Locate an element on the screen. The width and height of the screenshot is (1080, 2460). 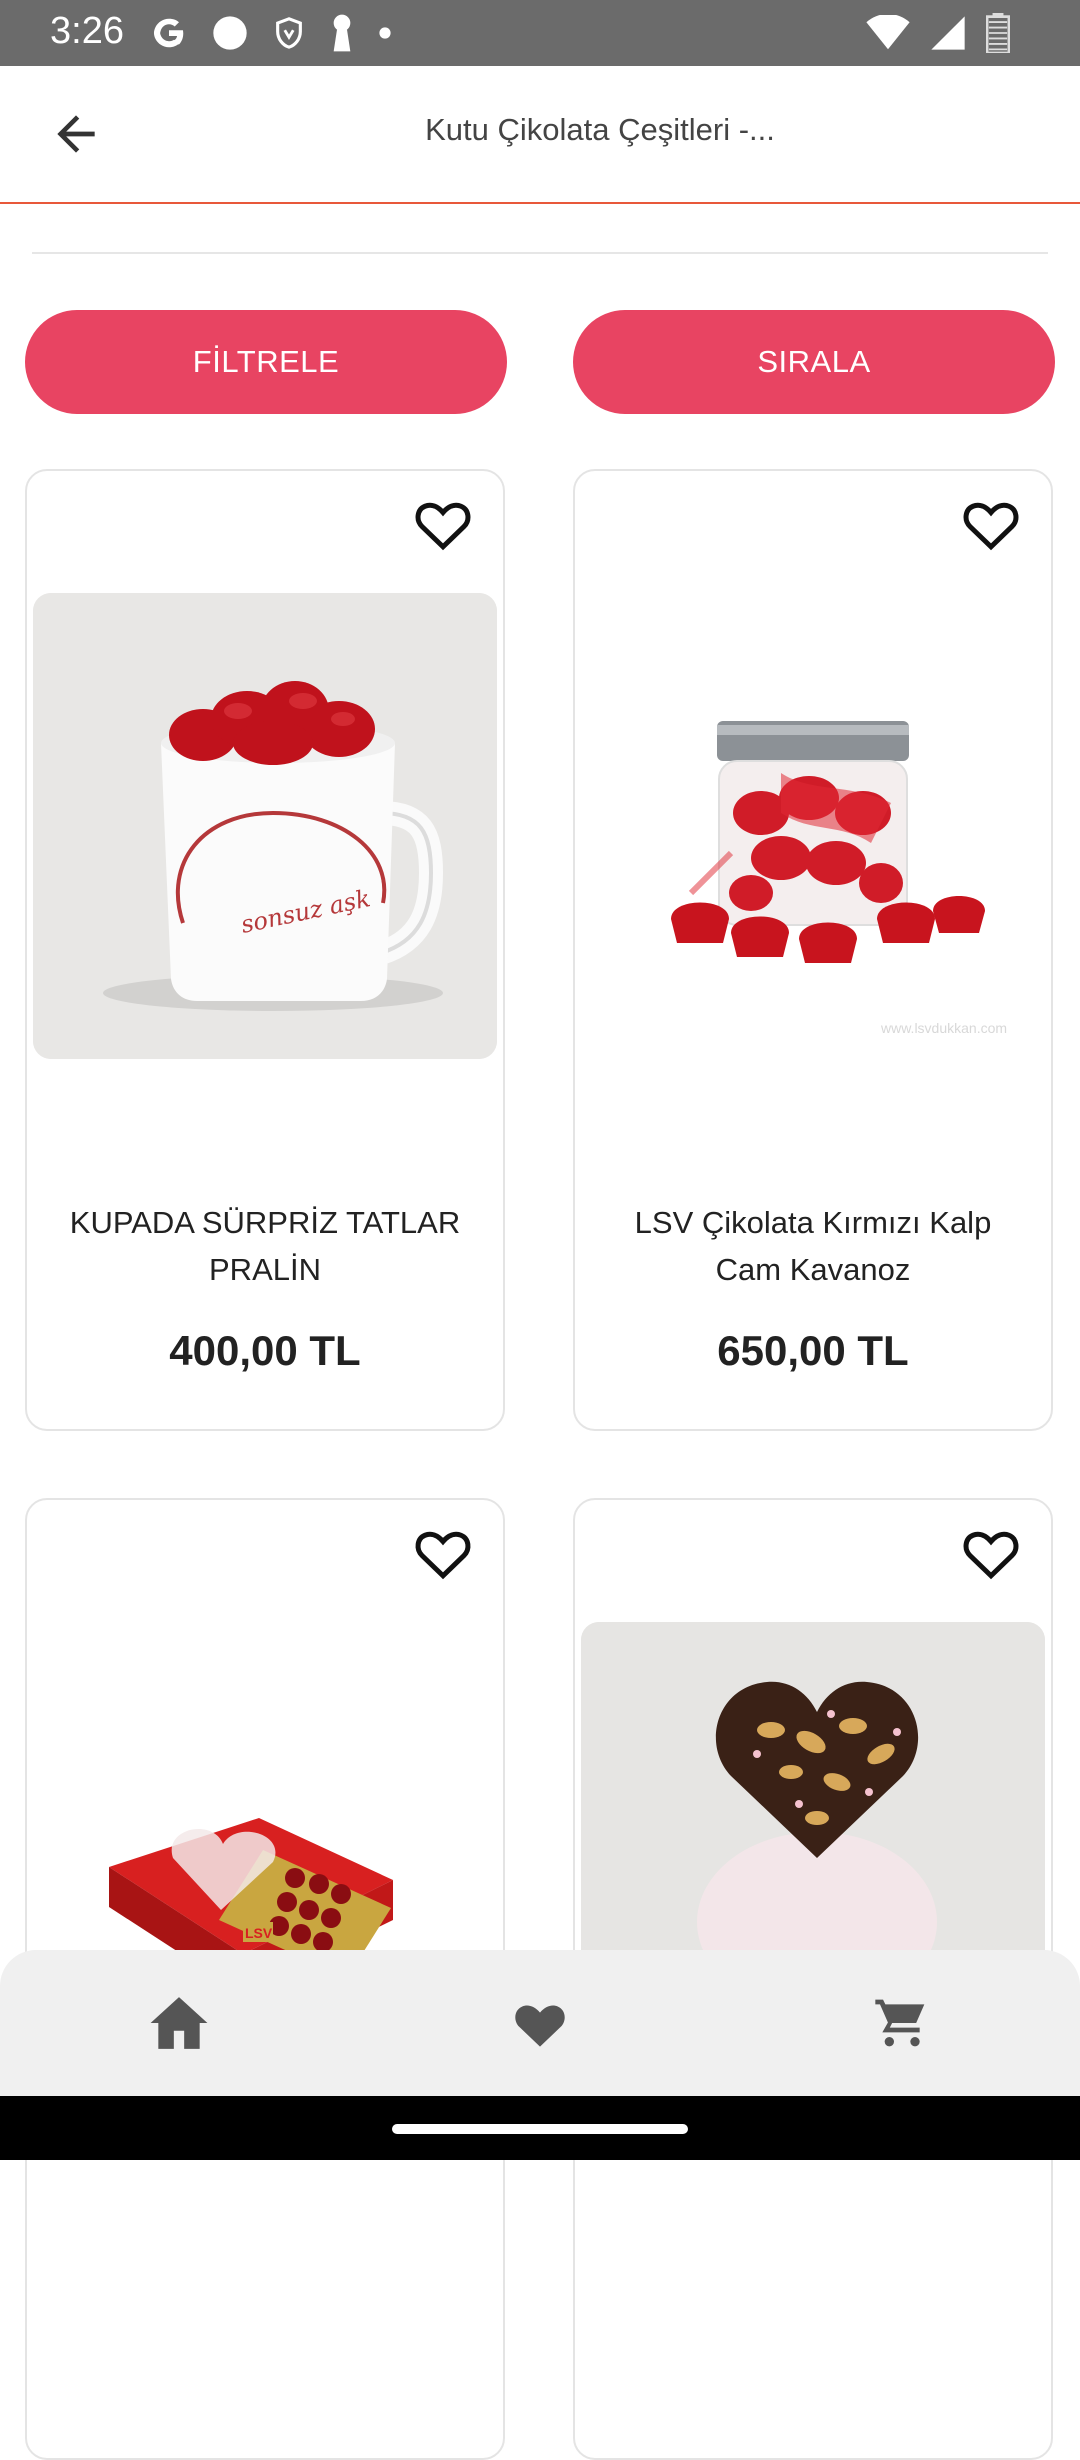
home-icon is located at coordinates (179, 2023).